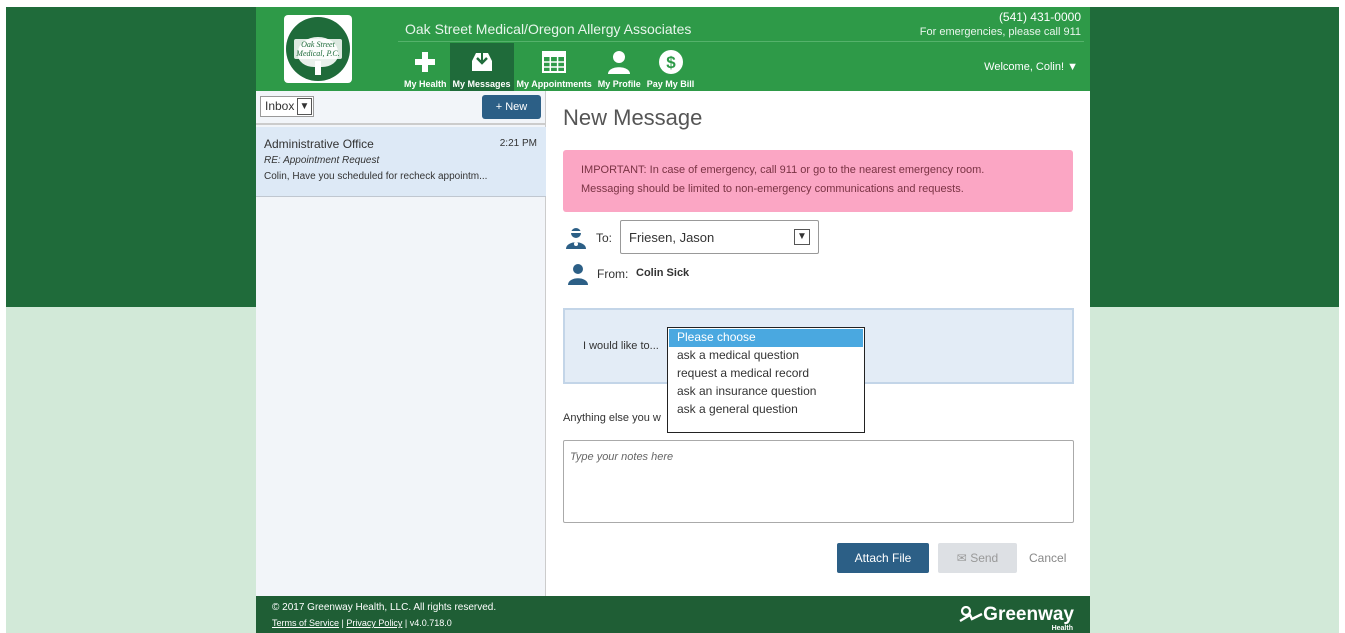 Image resolution: width=1345 pixels, height=633 pixels. What do you see at coordinates (305, 623) in the screenshot?
I see `terms-link: Terms of Service` at bounding box center [305, 623].